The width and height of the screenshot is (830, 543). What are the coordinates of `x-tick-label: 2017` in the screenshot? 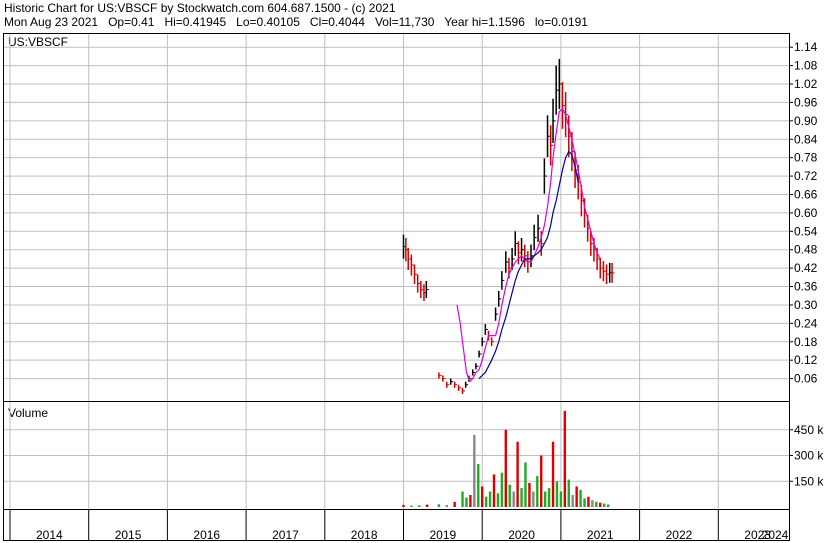 It's located at (285, 535).